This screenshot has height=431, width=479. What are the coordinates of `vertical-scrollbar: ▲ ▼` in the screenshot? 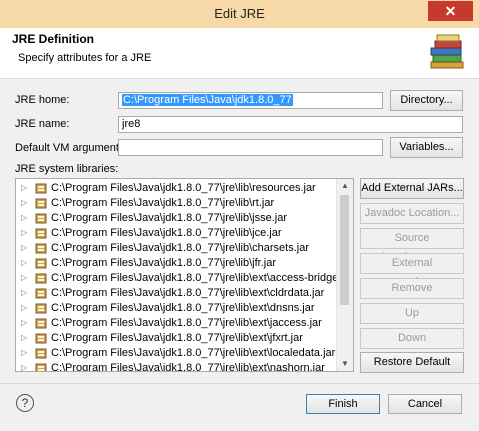 It's located at (344, 275).